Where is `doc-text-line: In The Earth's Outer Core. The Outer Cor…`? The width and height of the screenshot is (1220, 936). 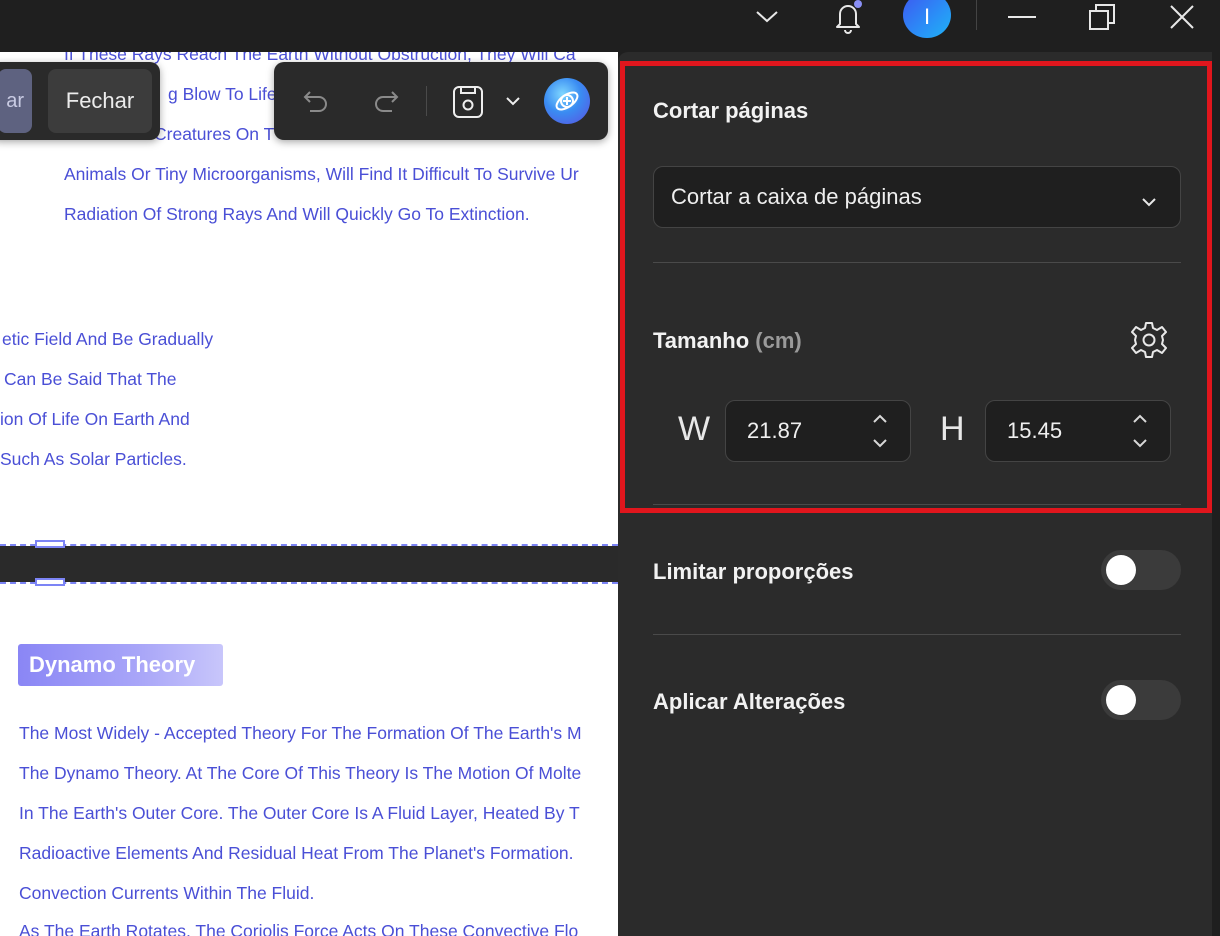 doc-text-line: In The Earth's Outer Core. The Outer Cor… is located at coordinates (299, 813).